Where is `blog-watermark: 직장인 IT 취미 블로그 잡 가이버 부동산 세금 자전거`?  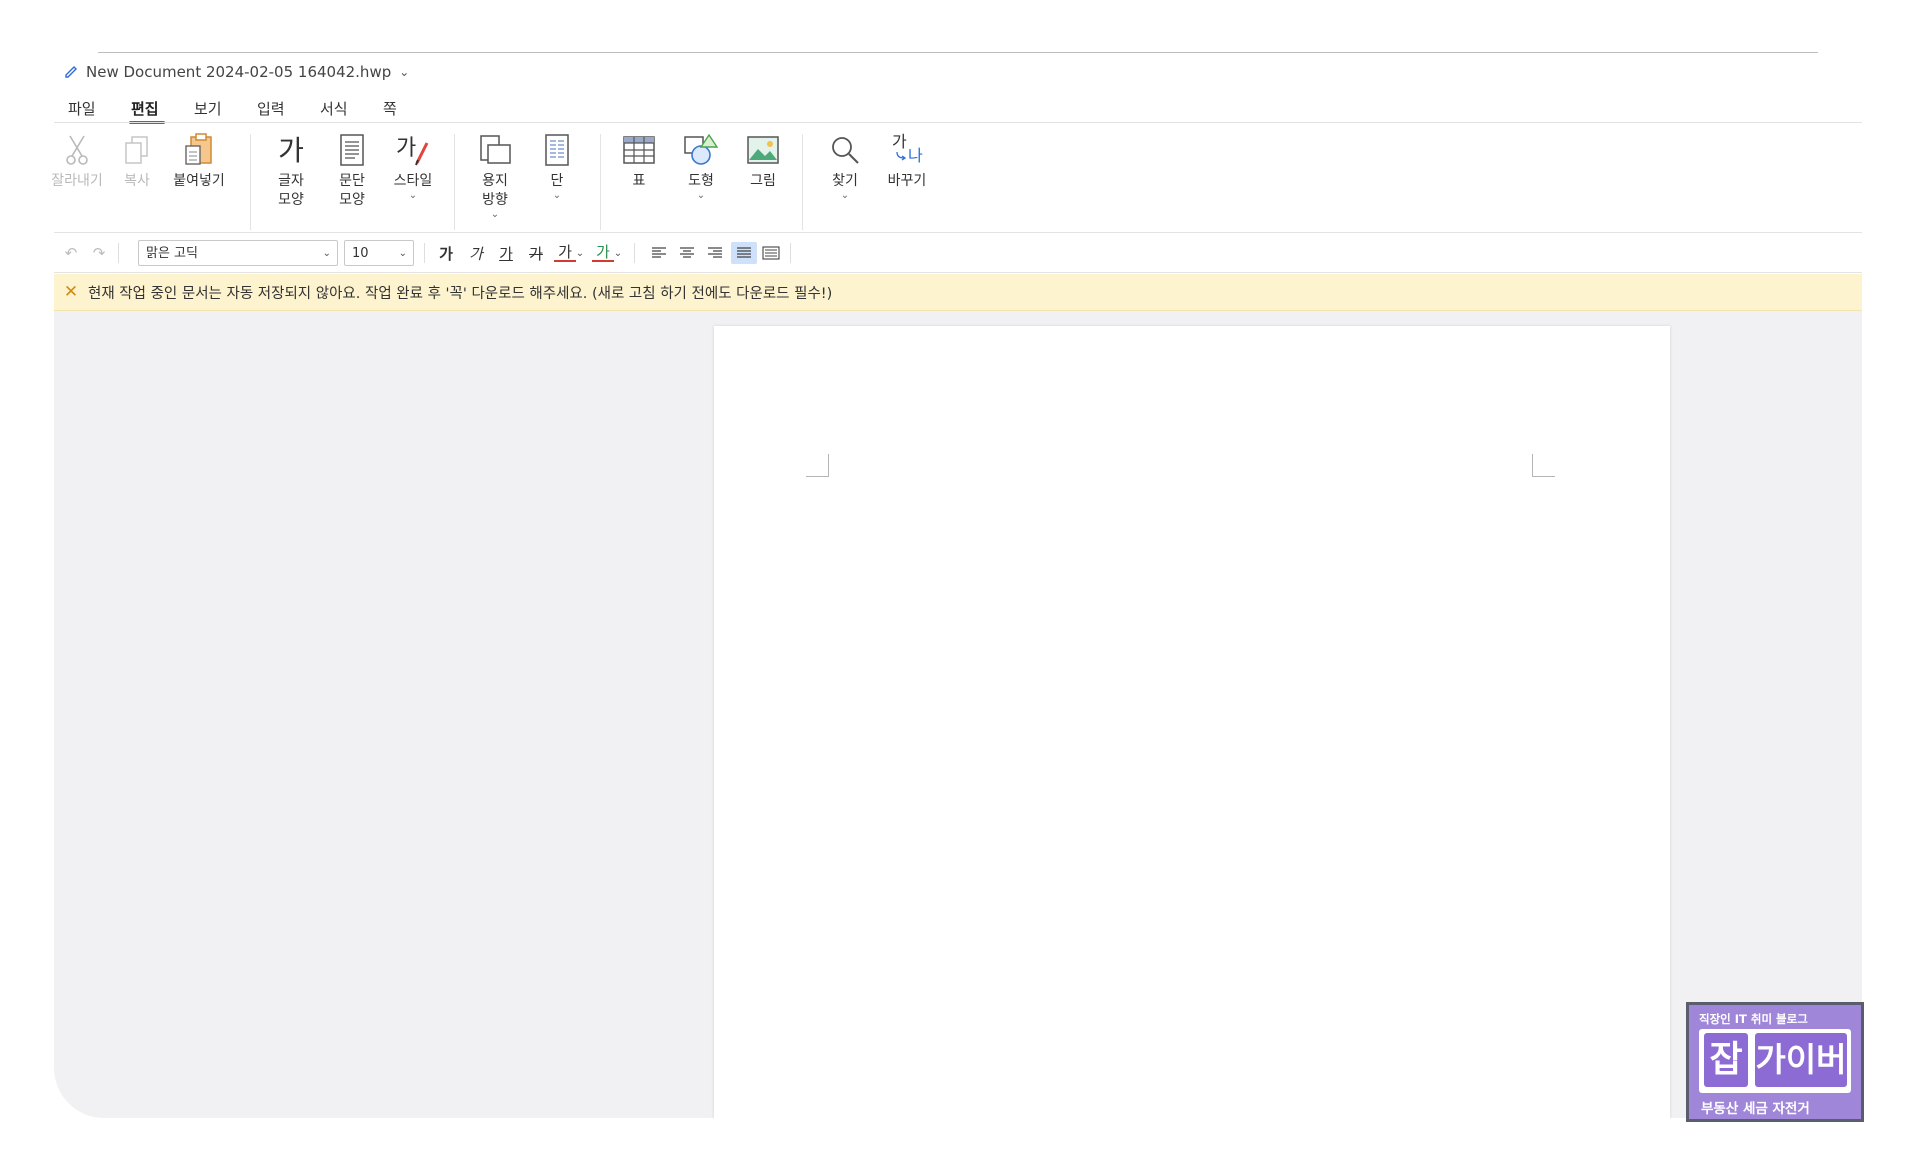
blog-watermark: 직장인 IT 취미 블로그 잡 가이버 부동산 세금 자전거 is located at coordinates (1775, 1062).